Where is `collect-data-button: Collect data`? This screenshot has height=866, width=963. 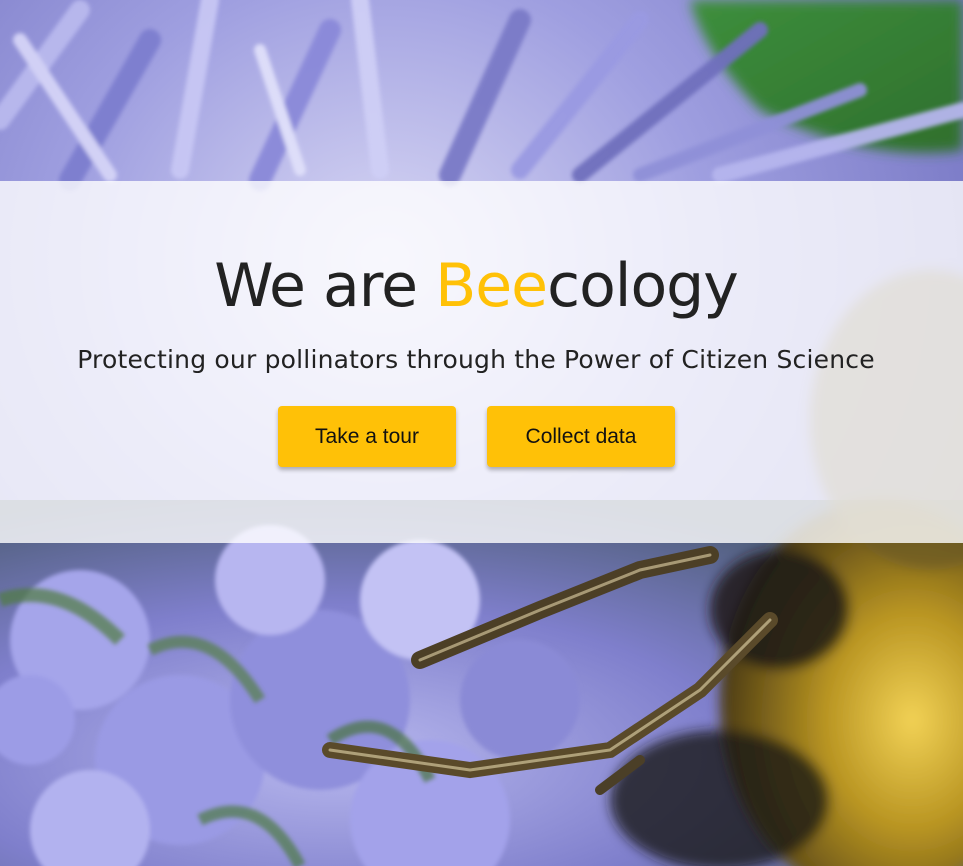 collect-data-button: Collect data is located at coordinates (581, 436).